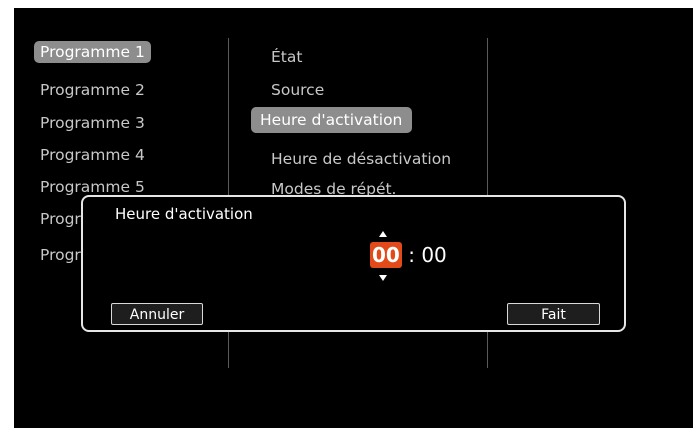 The height and width of the screenshot is (429, 696). What do you see at coordinates (92, 123) in the screenshot?
I see `program-item-3: Programme 3` at bounding box center [92, 123].